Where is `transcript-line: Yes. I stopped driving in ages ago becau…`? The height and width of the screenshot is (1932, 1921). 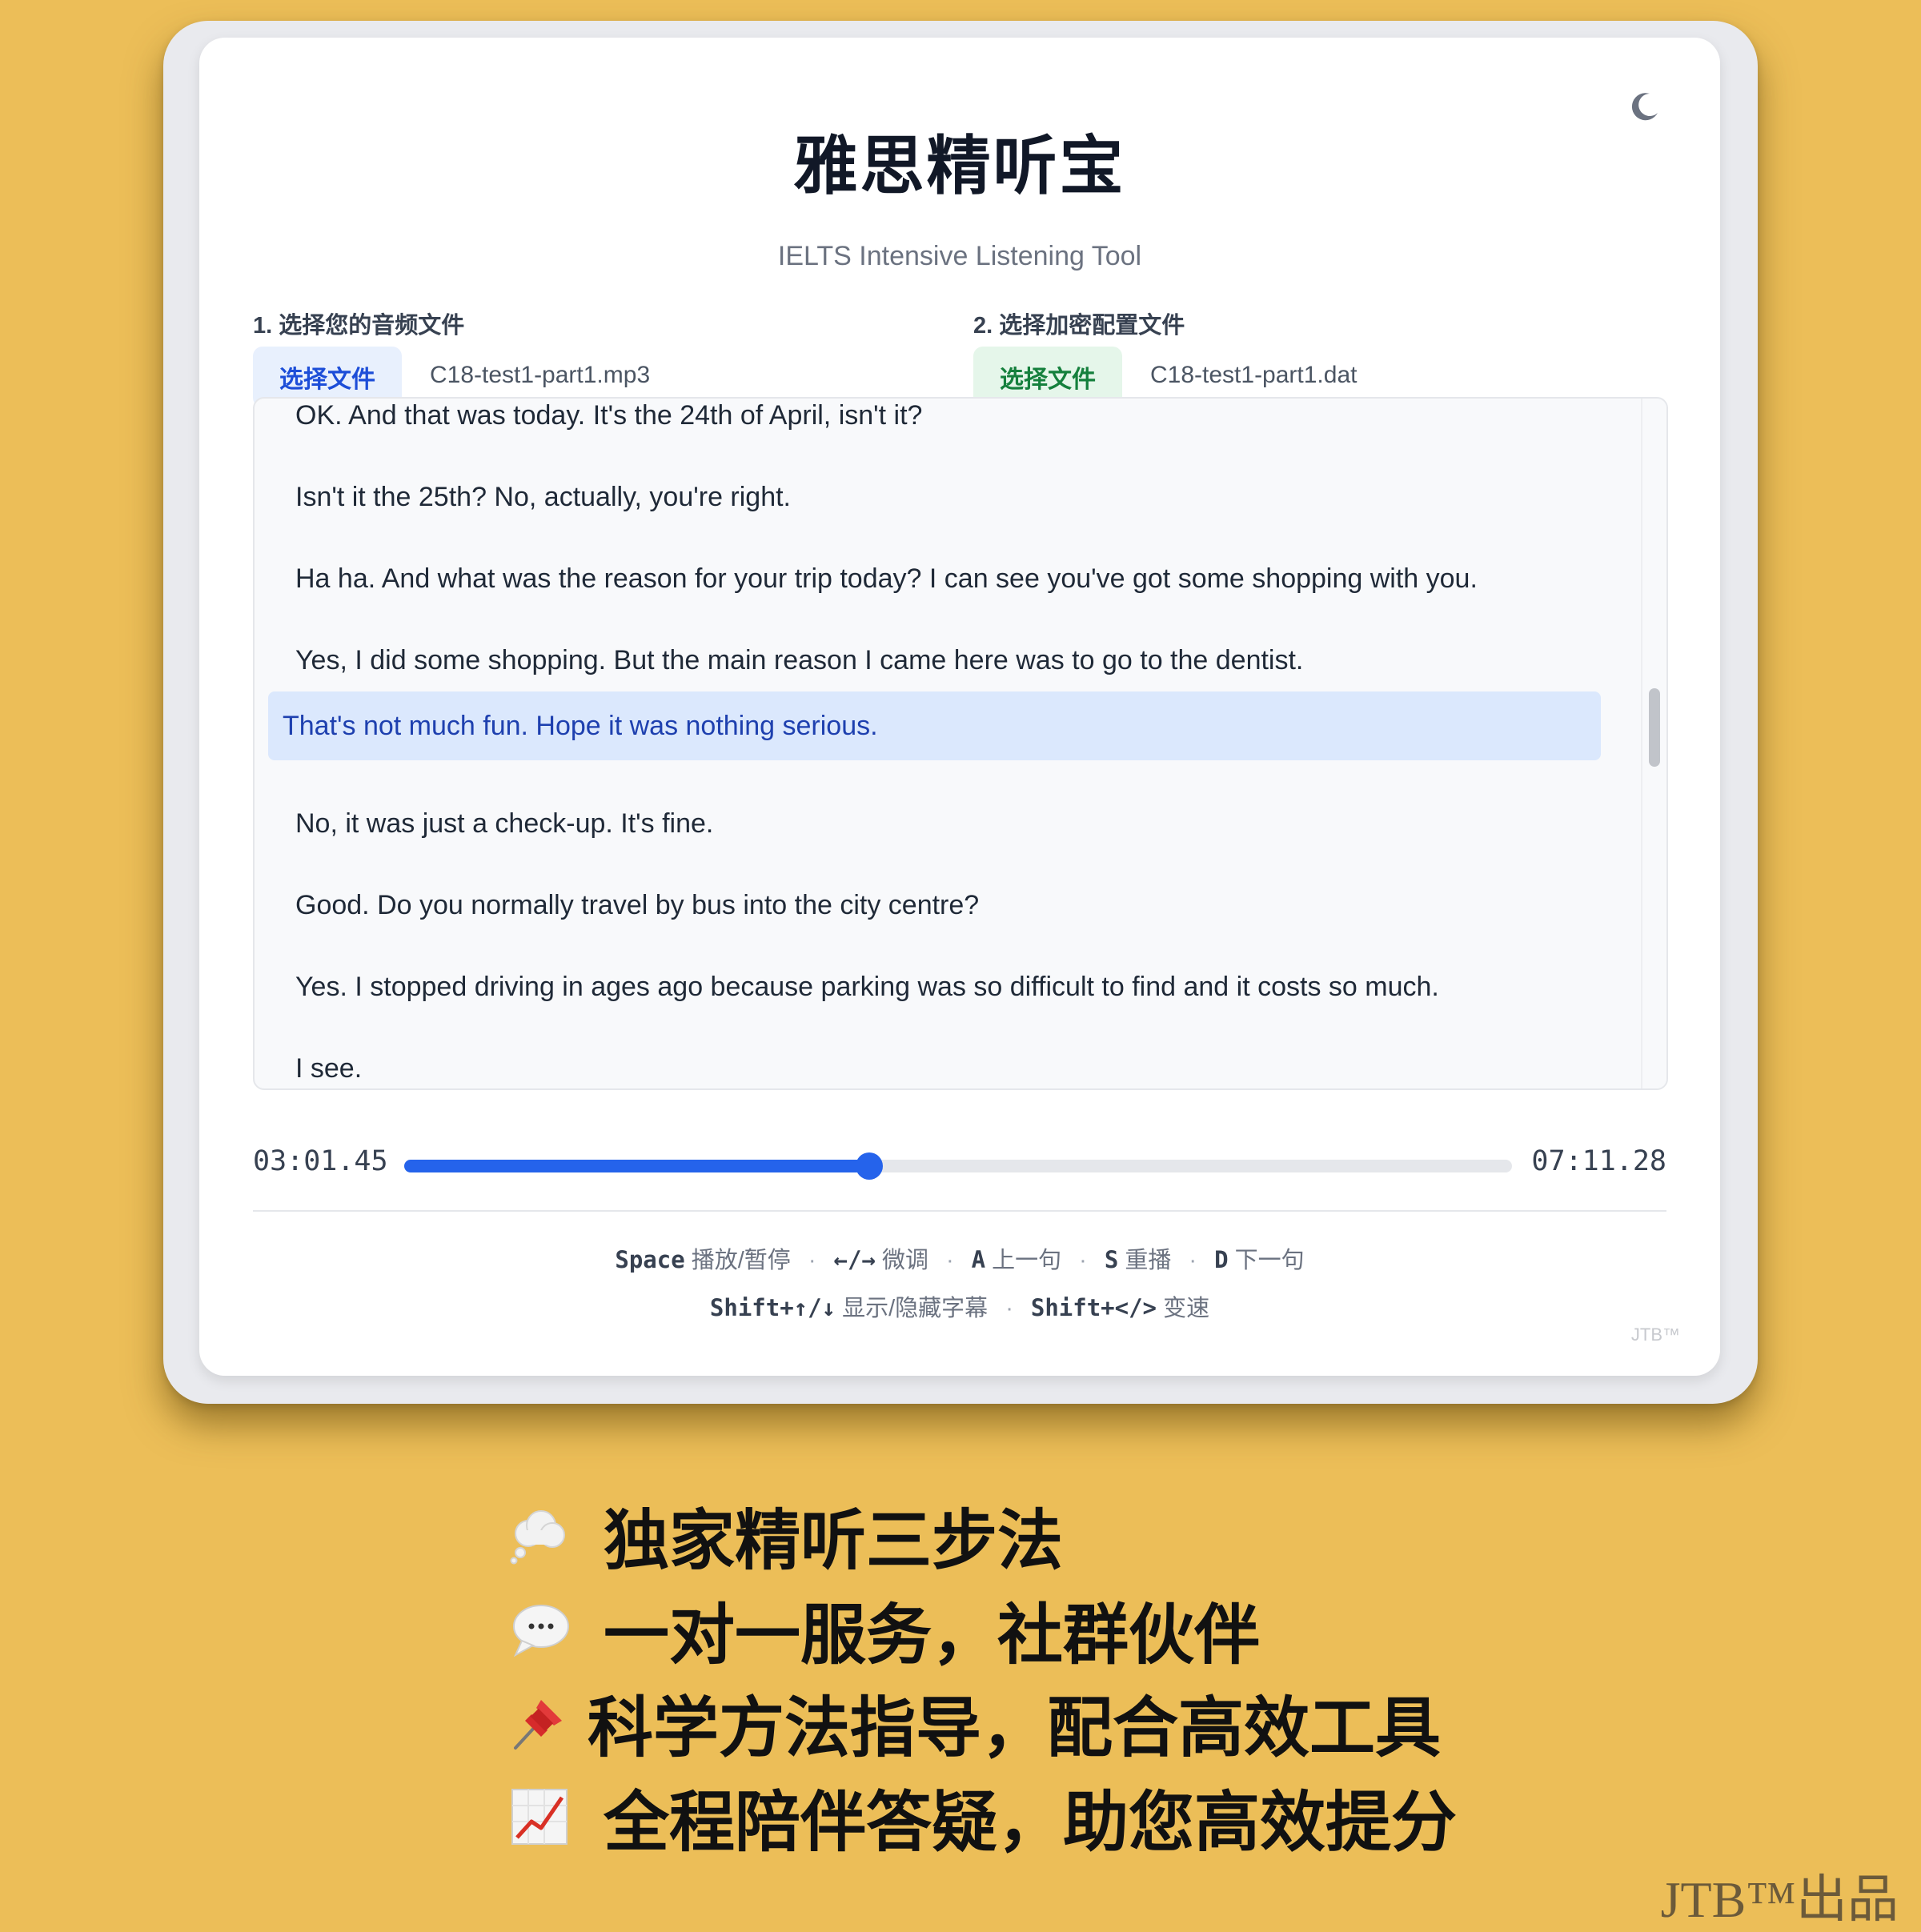 transcript-line: Yes. I stopped driving in ages ago becau… is located at coordinates (867, 987).